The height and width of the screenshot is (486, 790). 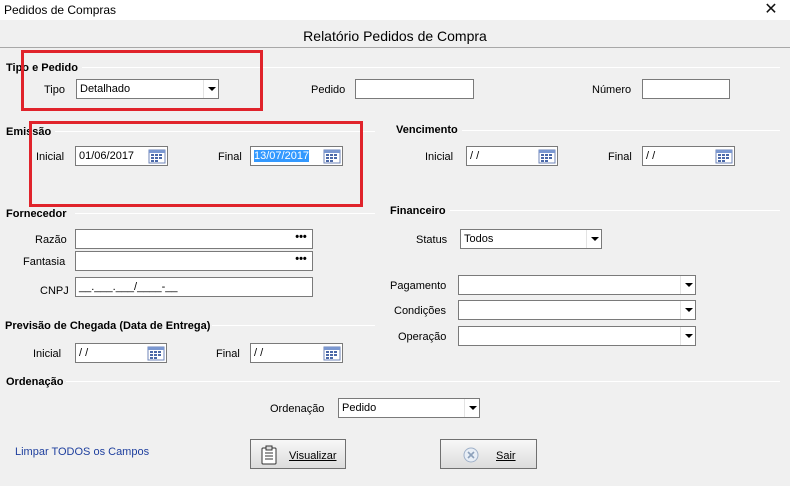 I want to click on numero-label: Número, so click(x=612, y=90).